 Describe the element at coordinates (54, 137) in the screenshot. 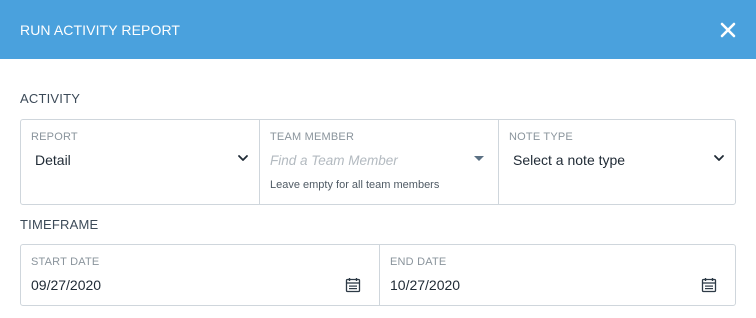

I see `report-label: REPORT` at that location.